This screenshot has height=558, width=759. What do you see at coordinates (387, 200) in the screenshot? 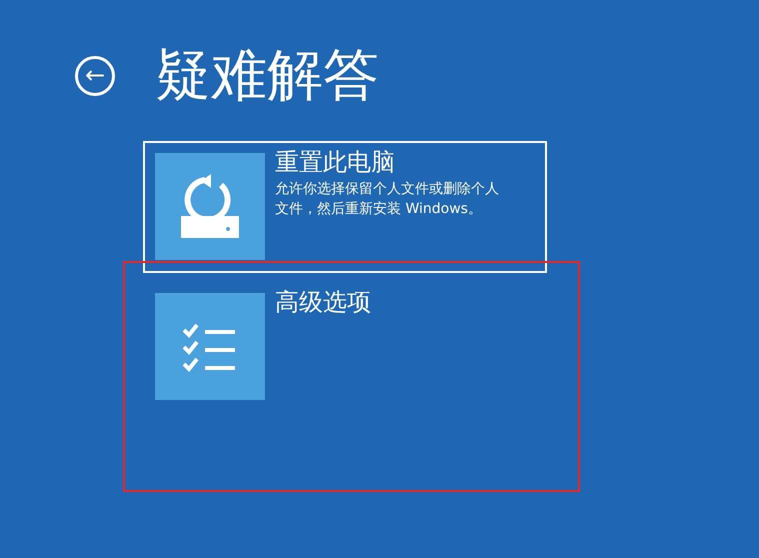
I see `option-description: 允许你选择保留个人文件或删除个人文件，然后重新安装 Windows。` at bounding box center [387, 200].